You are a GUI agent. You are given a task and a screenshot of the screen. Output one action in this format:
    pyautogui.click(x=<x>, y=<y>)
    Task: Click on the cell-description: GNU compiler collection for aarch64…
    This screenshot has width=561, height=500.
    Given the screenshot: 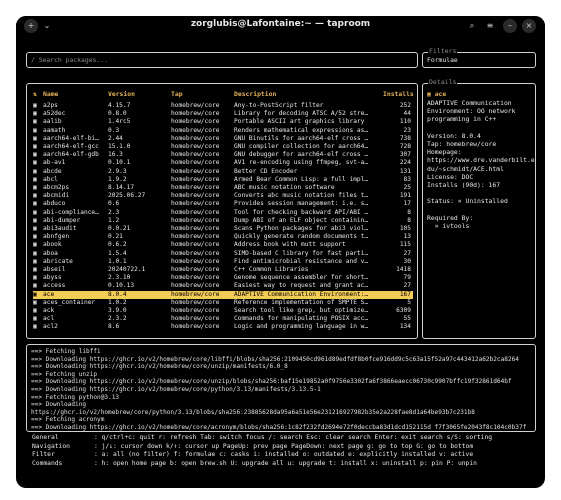 What is the action you would take?
    pyautogui.click(x=301, y=146)
    